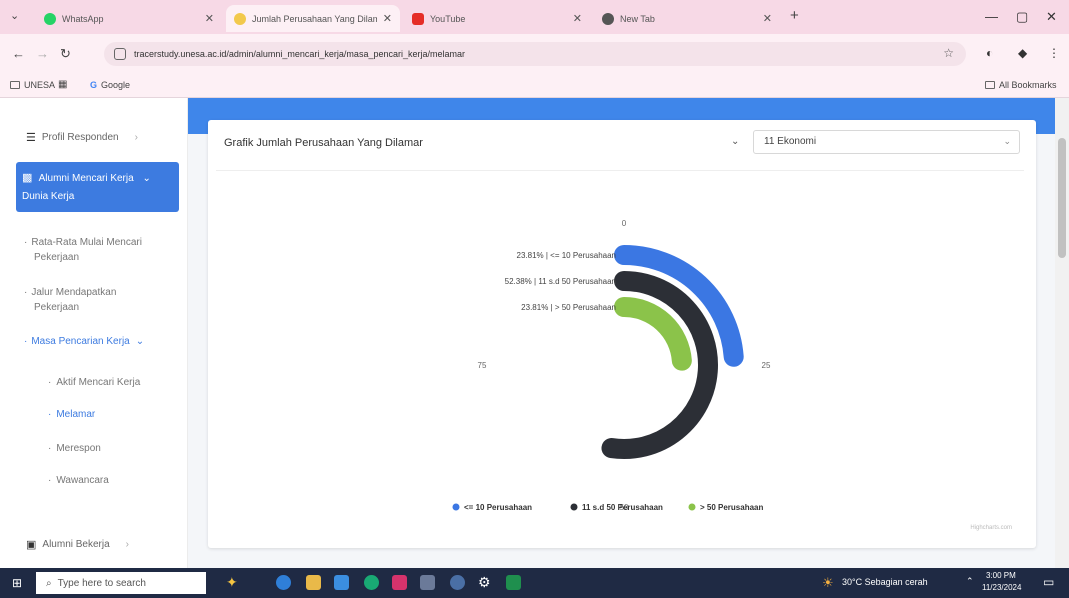 The image size is (1069, 598). I want to click on sidebar-sub-masa-pencarian: · Masa Pencarian Kerja ⌄, so click(104, 341).